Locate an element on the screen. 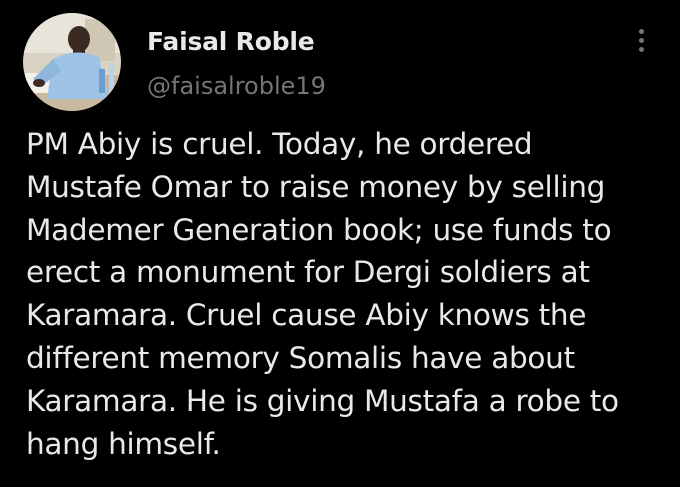 The image size is (680, 487). tweet-text-line: hang himself. is located at coordinates (123, 443).